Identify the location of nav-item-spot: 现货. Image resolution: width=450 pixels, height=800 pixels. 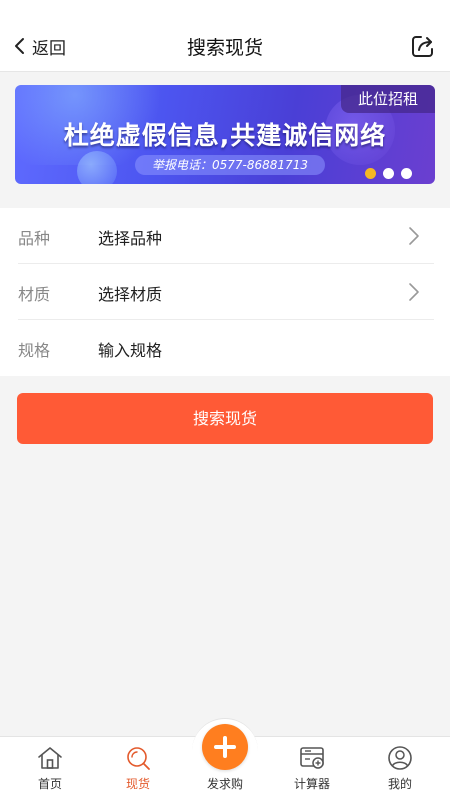
(138, 768).